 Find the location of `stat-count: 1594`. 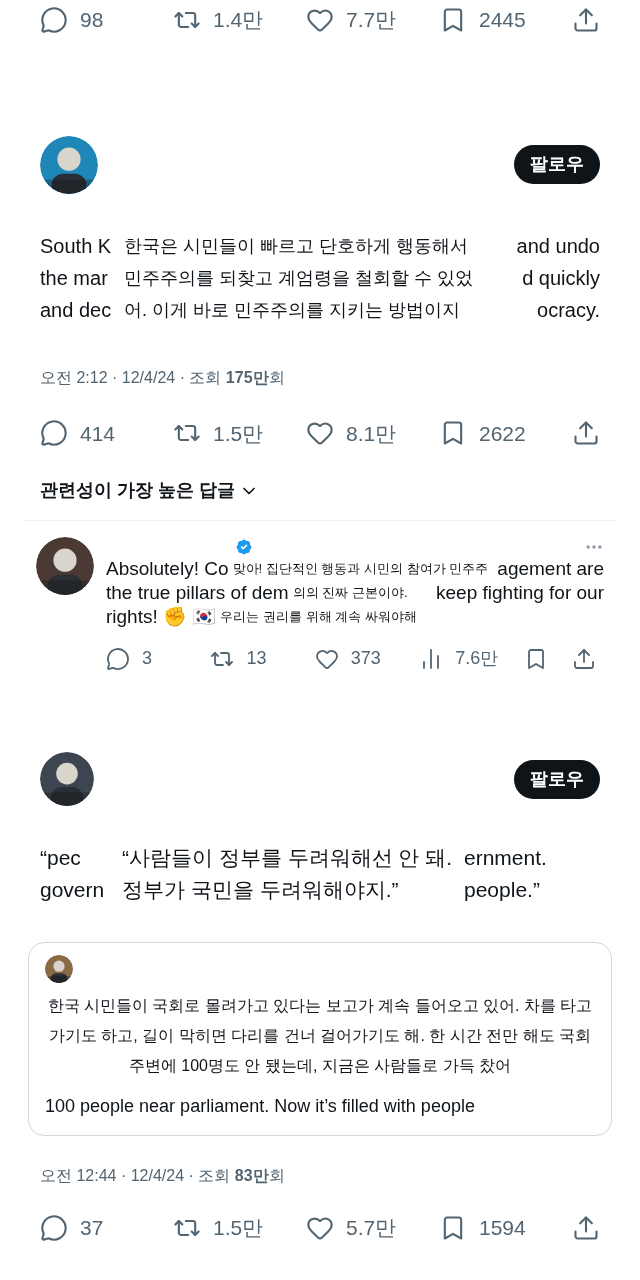

stat-count: 1594 is located at coordinates (502, 1228).